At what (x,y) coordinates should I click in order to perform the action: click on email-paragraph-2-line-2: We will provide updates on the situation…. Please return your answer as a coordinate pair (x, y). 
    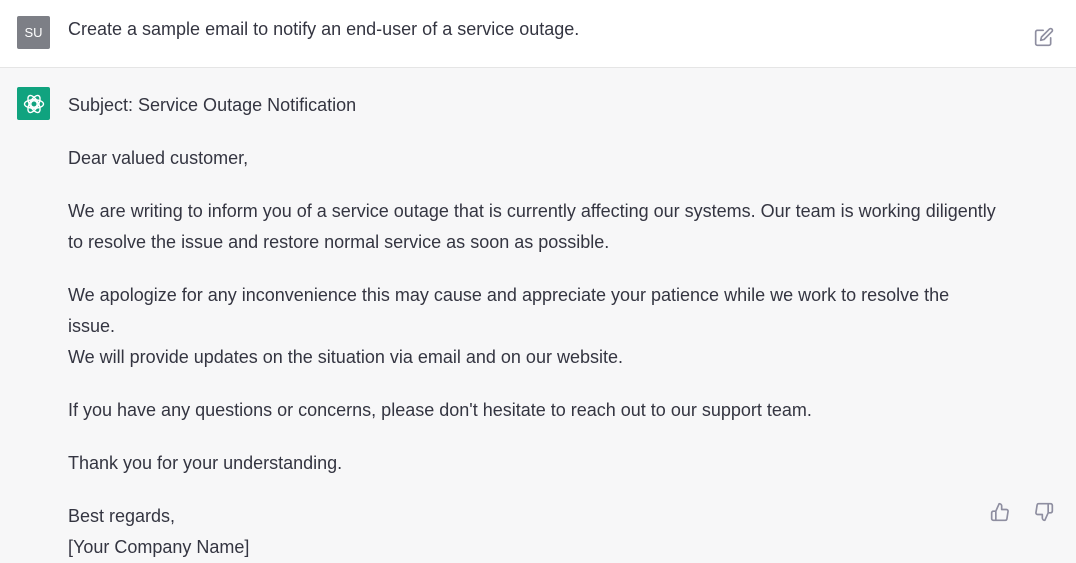
    Looking at the image, I should click on (345, 357).